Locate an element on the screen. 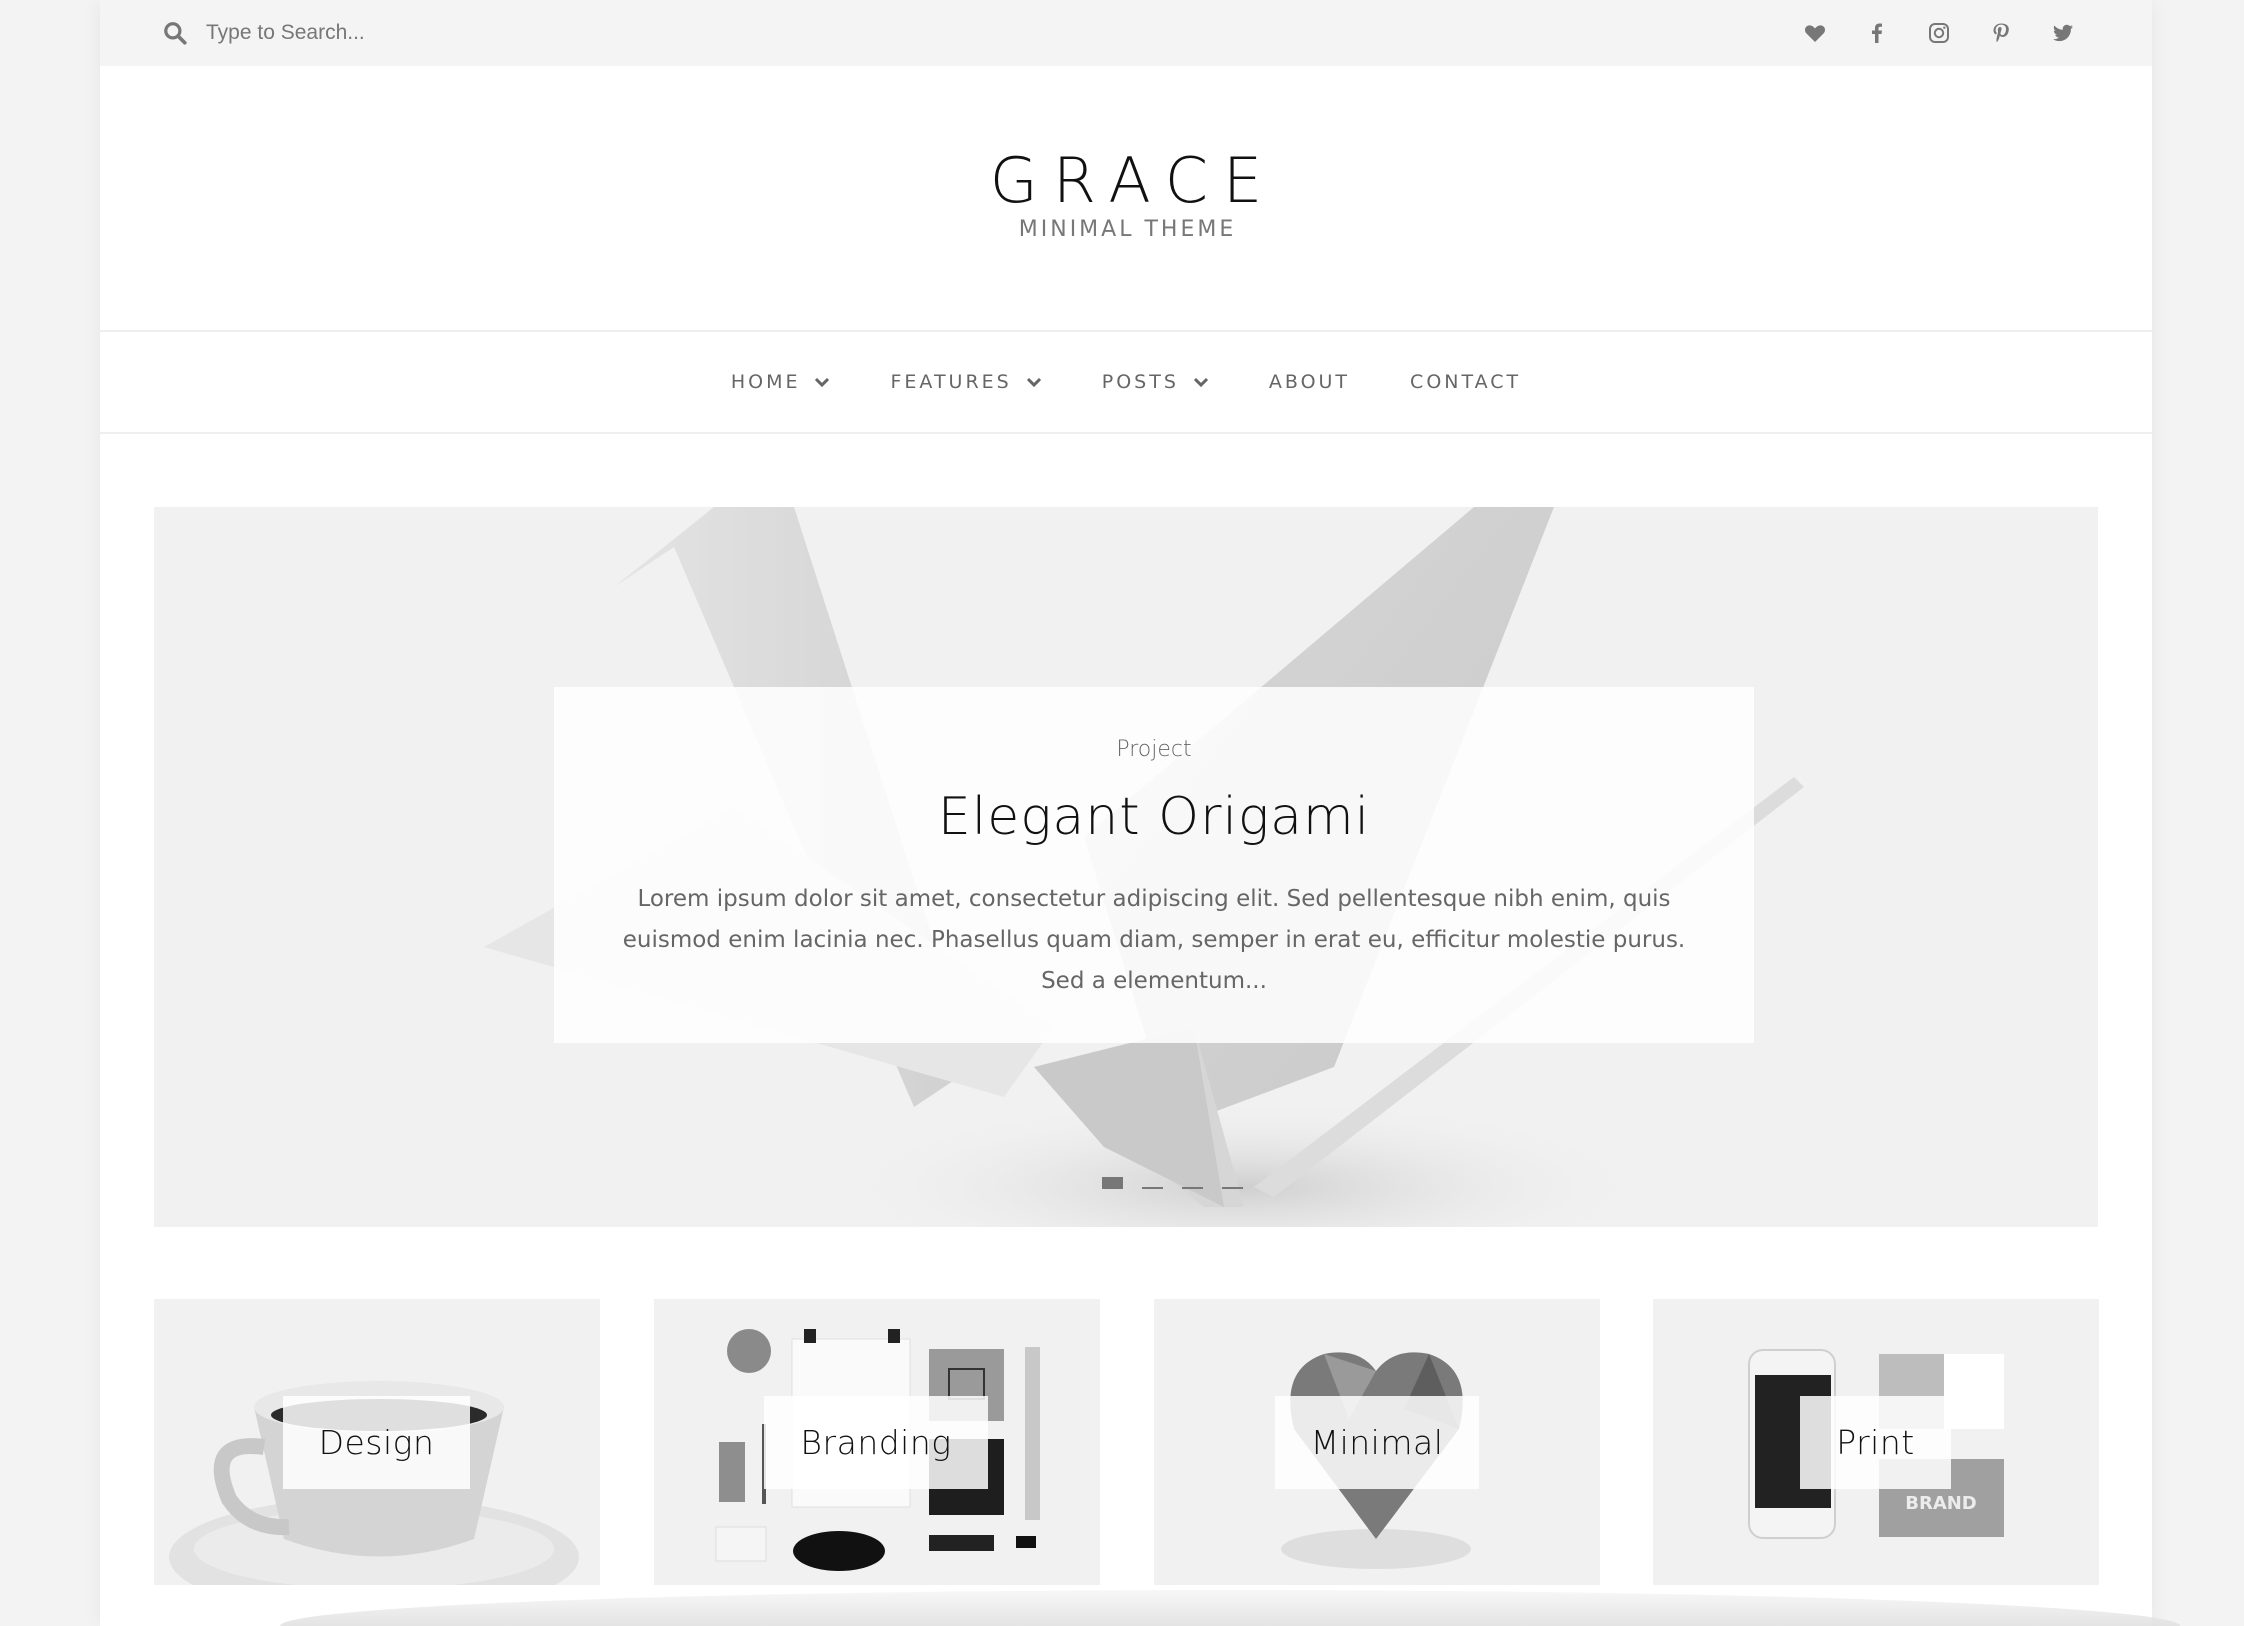  nav-item-label: HOME is located at coordinates (765, 382).